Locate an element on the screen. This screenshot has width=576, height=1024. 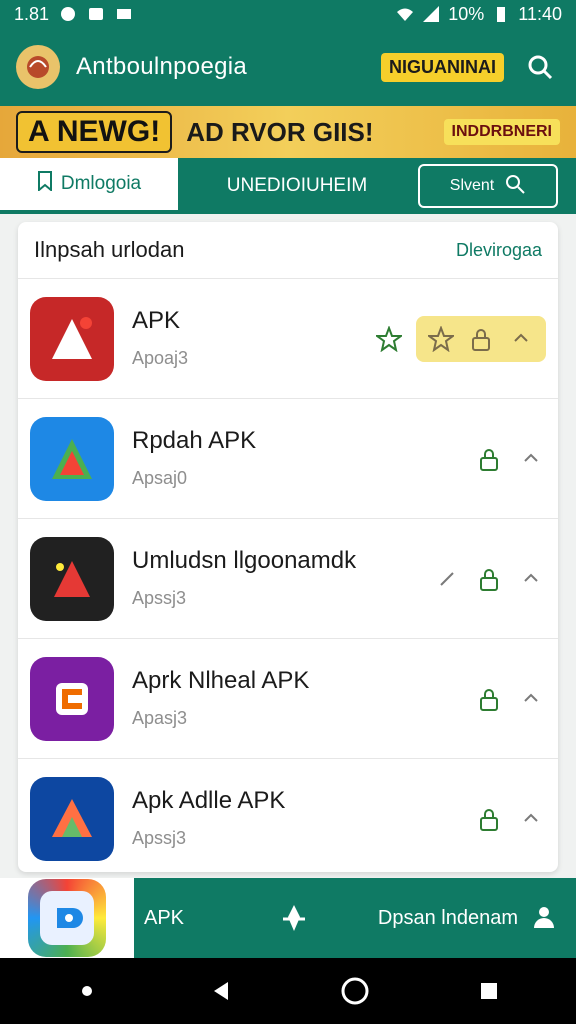
tab-primary: Dmlogoia is located at coordinates (89, 186).